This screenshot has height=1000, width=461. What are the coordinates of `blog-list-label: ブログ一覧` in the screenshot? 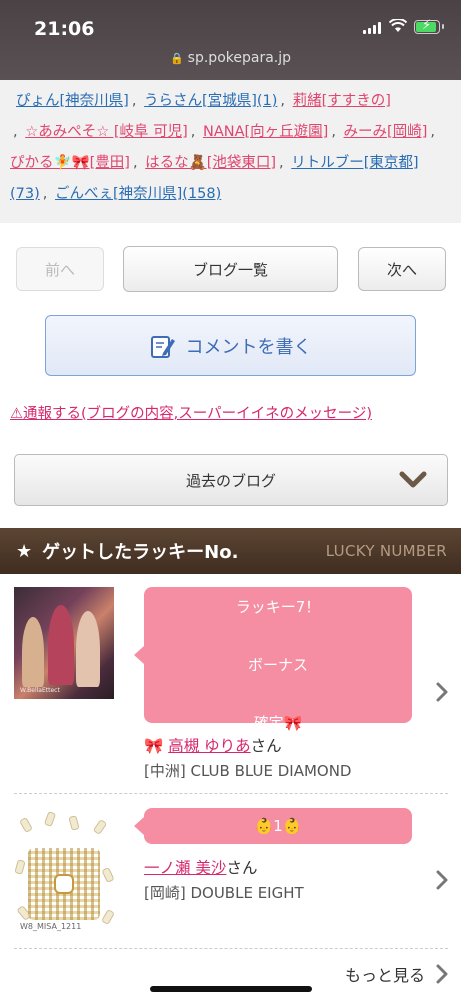 It's located at (230, 269).